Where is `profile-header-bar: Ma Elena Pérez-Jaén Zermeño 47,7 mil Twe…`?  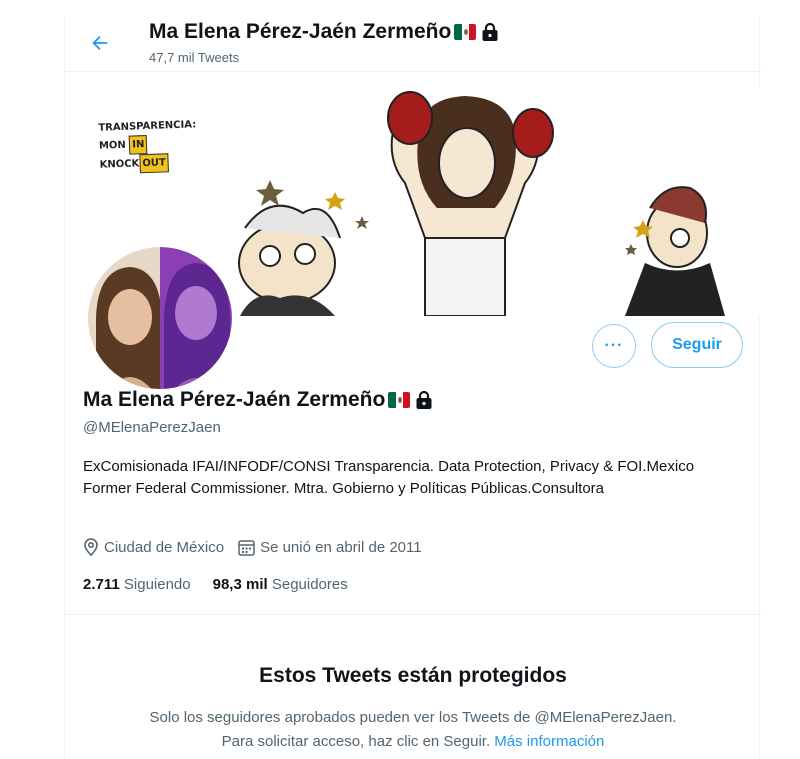
profile-header-bar: Ma Elena Pérez-Jaén Zermeño 47,7 mil Twe… is located at coordinates (413, 44).